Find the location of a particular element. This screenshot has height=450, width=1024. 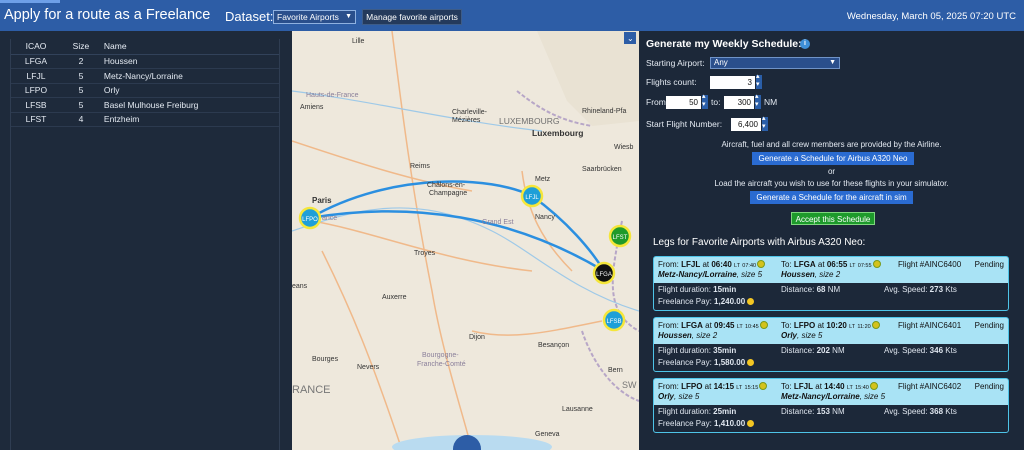

cell-icao: LFPO is located at coordinates (36, 90).